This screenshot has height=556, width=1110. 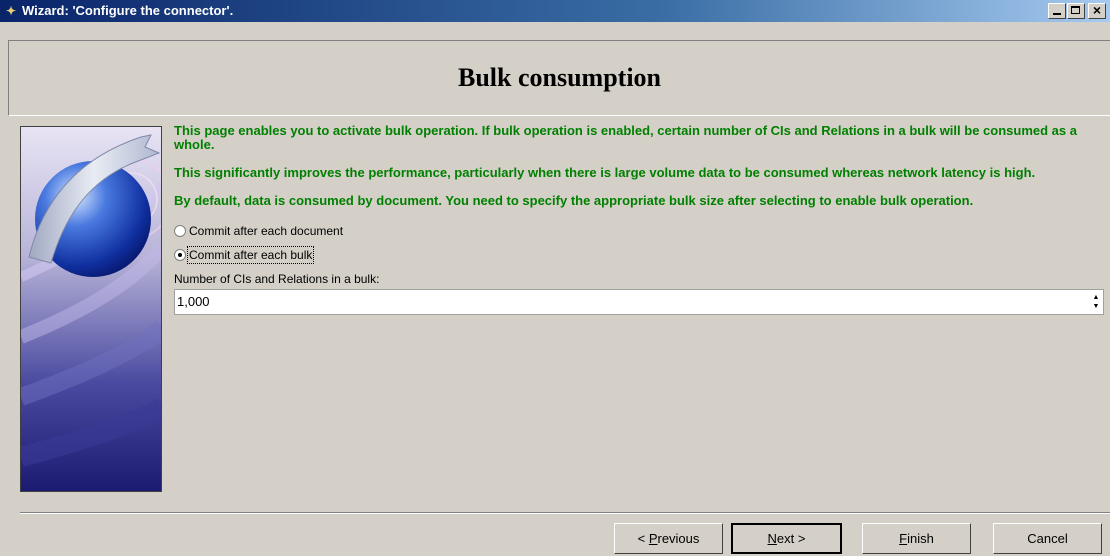 I want to click on previous-label: revious, so click(x=678, y=538).